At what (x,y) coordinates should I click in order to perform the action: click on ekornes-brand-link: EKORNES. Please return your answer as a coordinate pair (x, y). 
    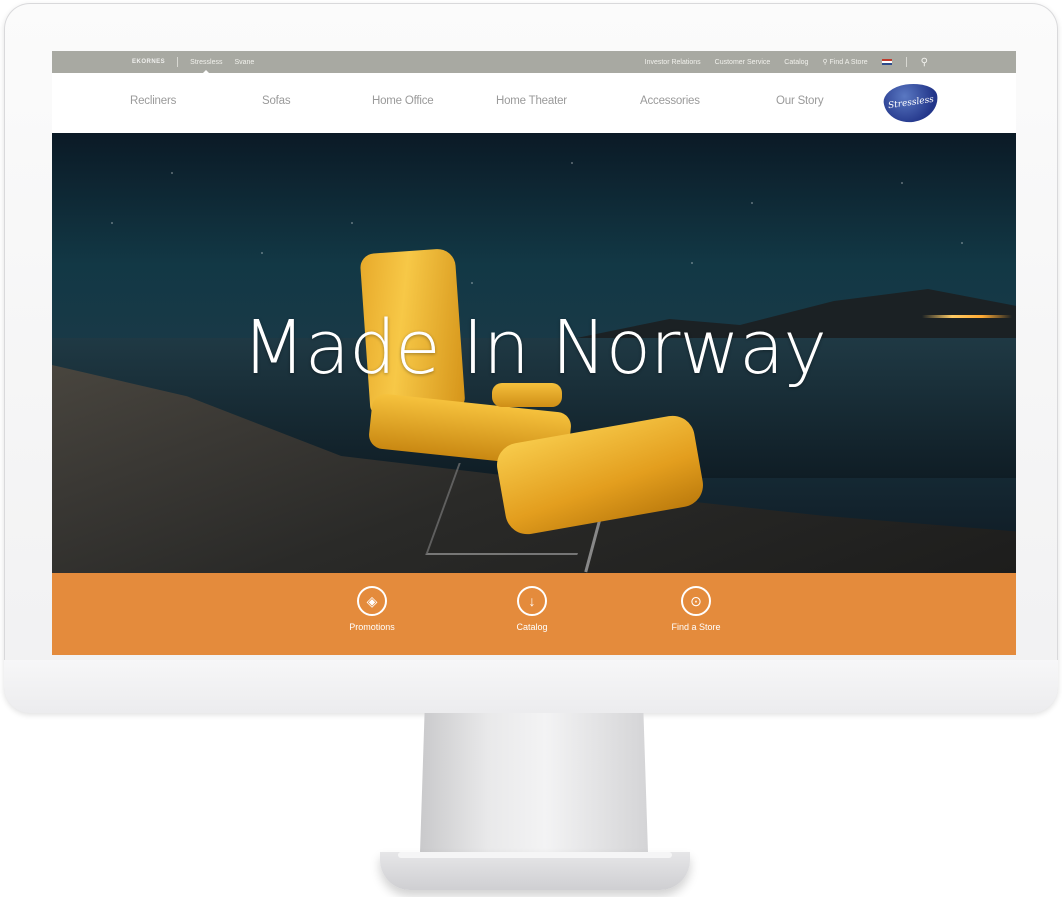
    Looking at the image, I should click on (148, 62).